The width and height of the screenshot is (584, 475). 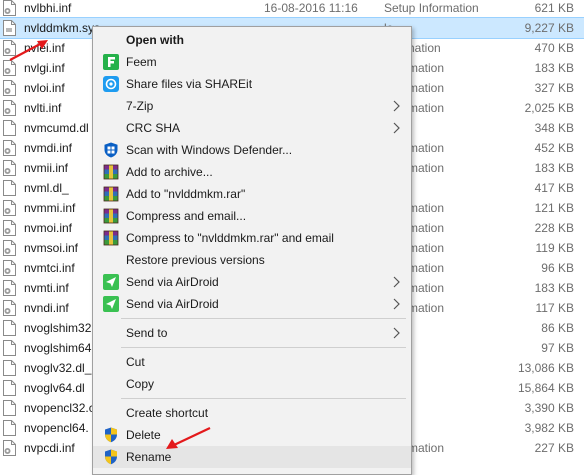 What do you see at coordinates (230, 238) in the screenshot?
I see `menu-item-label: Compress to "nvlddmkm.rar" and email` at bounding box center [230, 238].